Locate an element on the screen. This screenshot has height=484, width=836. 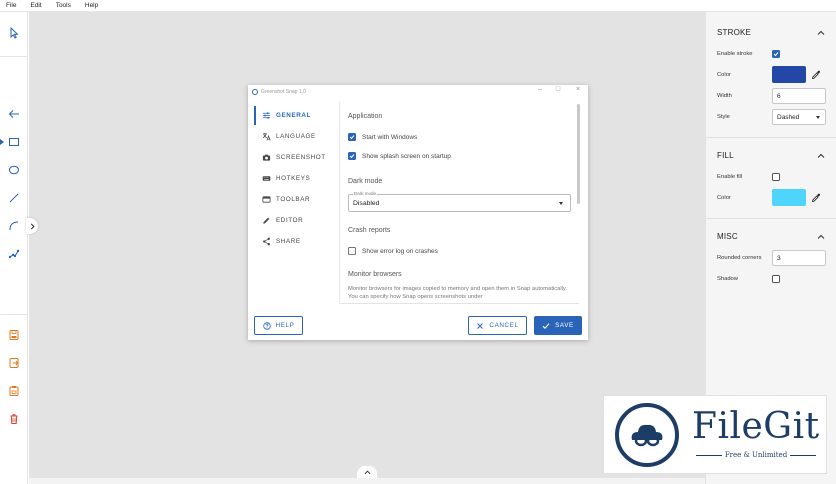
menu-bar: File Edit Tools Help is located at coordinates (418, 6).